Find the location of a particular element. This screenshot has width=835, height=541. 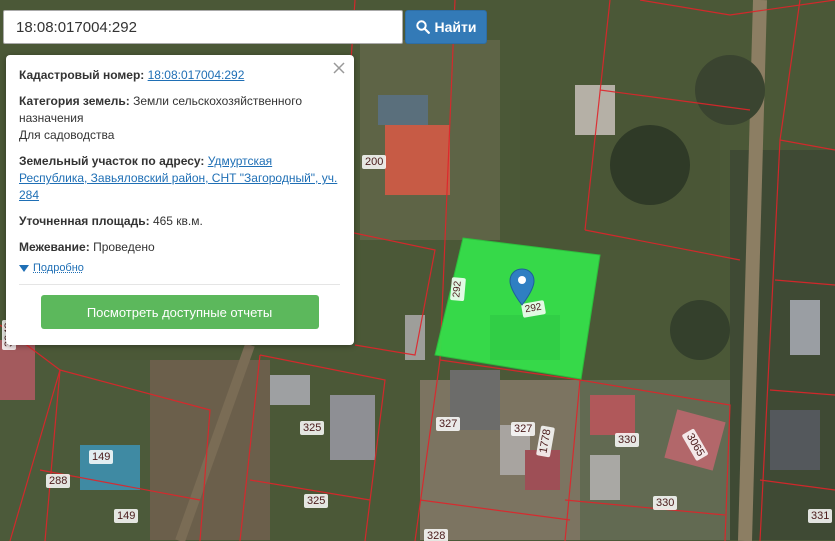

close-icon is located at coordinates (339, 68).